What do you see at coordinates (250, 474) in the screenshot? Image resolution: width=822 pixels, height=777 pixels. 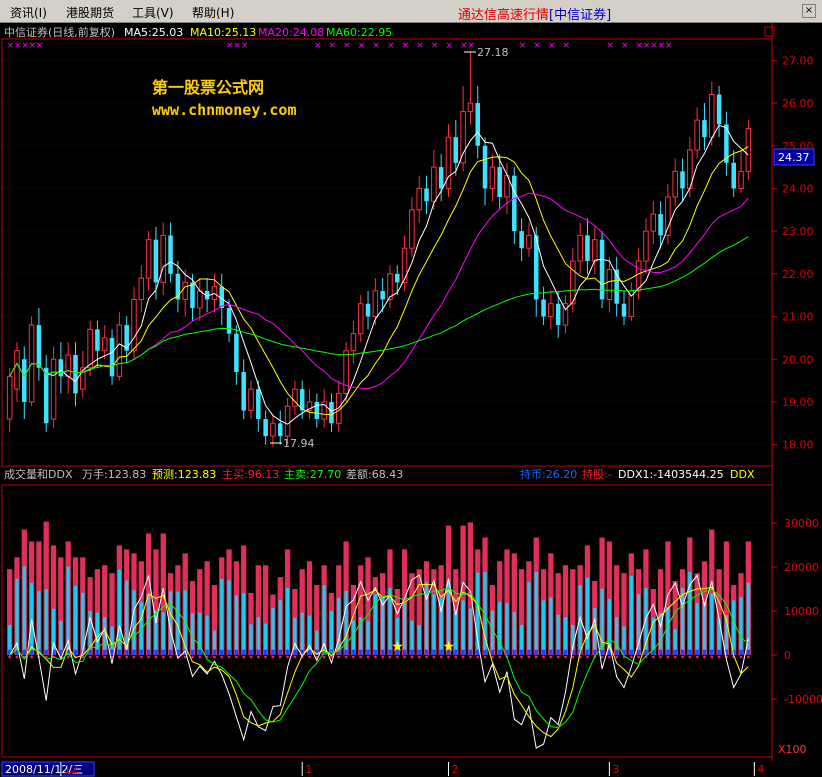 I see `ddx-buy: 主买:96.13` at bounding box center [250, 474].